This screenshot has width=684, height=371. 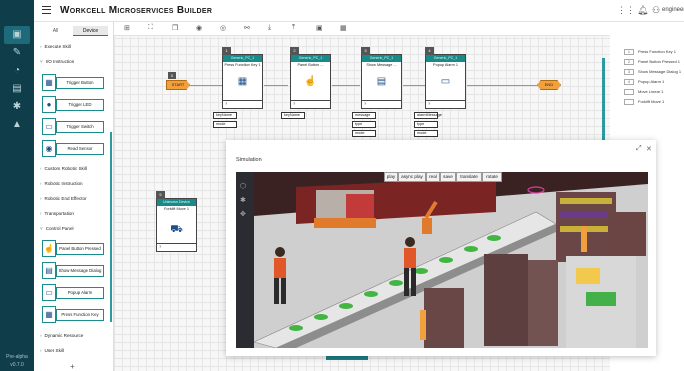 I want to click on block-press-function-key: ▦ Press Function Key, so click(x=73, y=315).